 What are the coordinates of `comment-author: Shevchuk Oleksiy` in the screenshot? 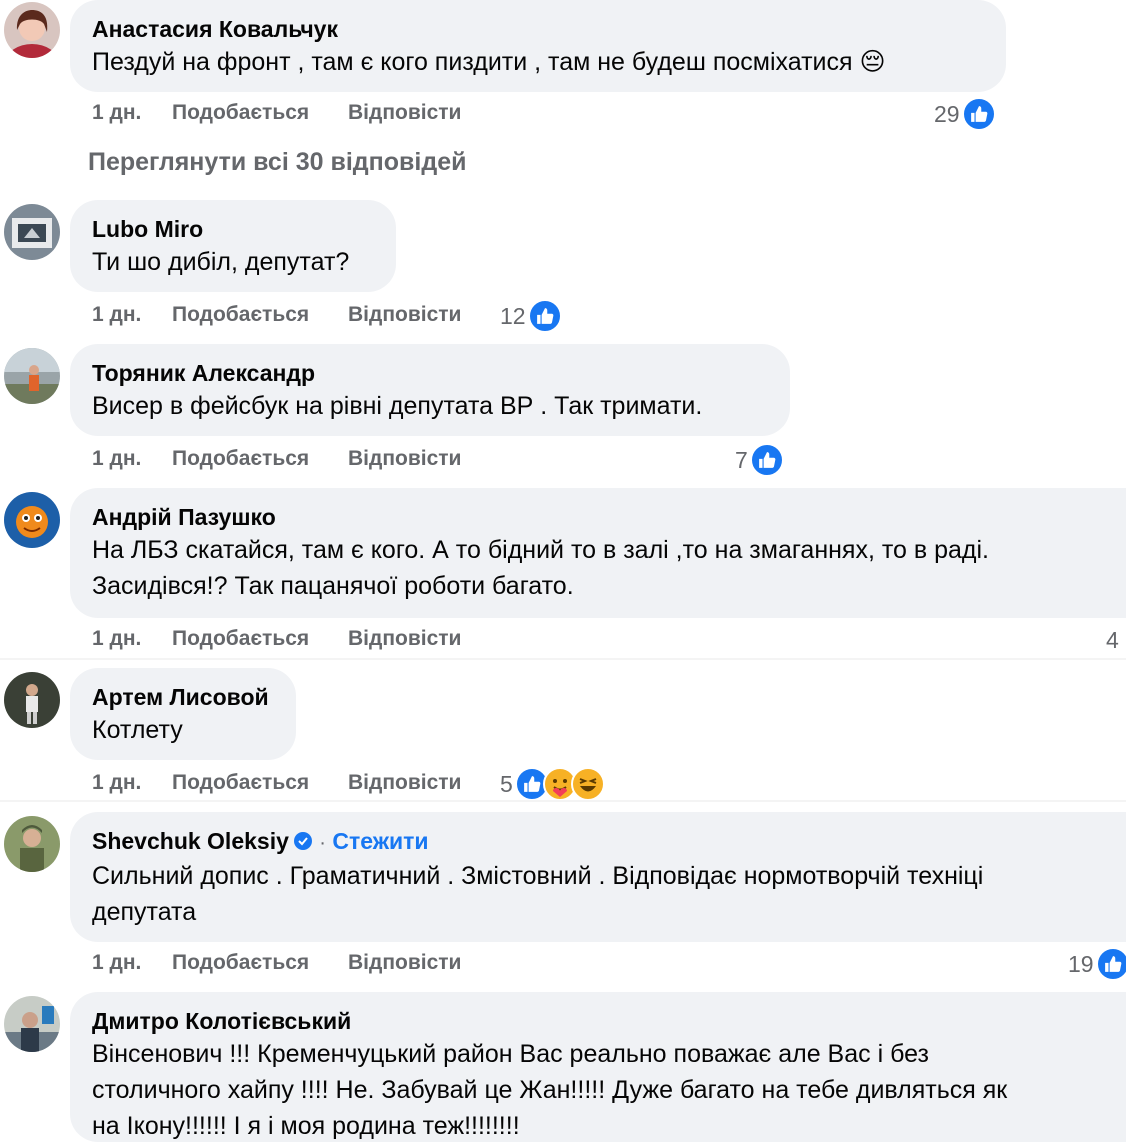 It's located at (190, 841).